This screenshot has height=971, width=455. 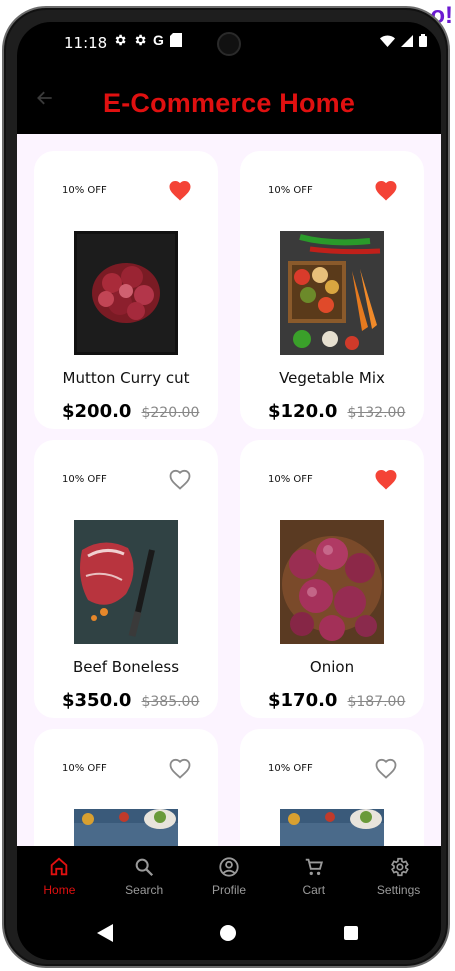 I want to click on product-name: Beef Boneless, so click(x=126, y=667).